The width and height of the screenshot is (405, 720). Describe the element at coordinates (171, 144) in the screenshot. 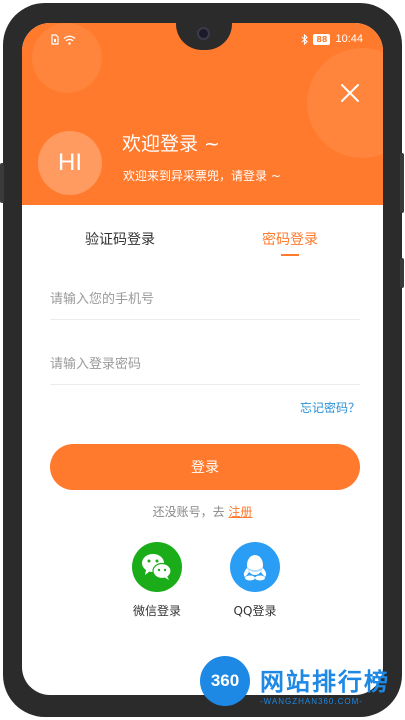

I see `welcome-title: 欢迎登录 ~` at that location.